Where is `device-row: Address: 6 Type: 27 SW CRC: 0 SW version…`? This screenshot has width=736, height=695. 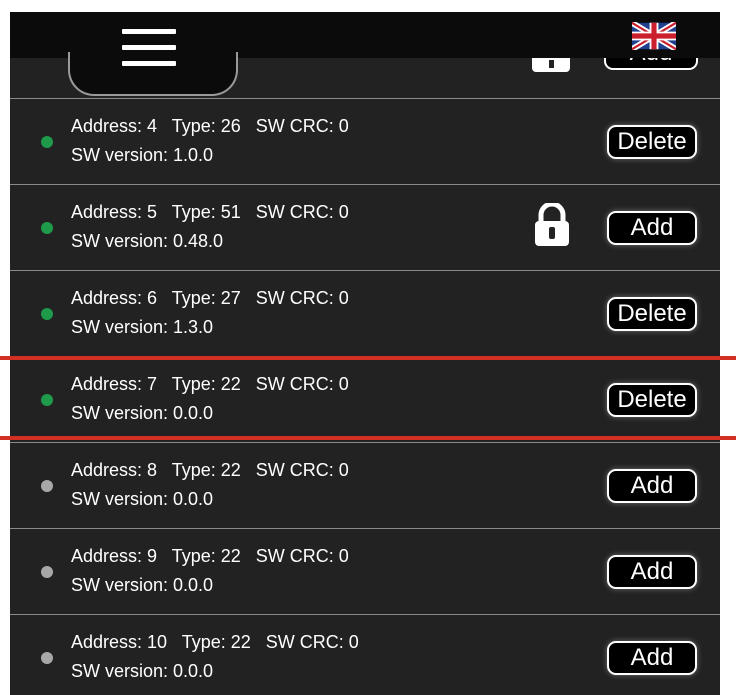 device-row: Address: 6 Type: 27 SW CRC: 0 SW version… is located at coordinates (365, 313).